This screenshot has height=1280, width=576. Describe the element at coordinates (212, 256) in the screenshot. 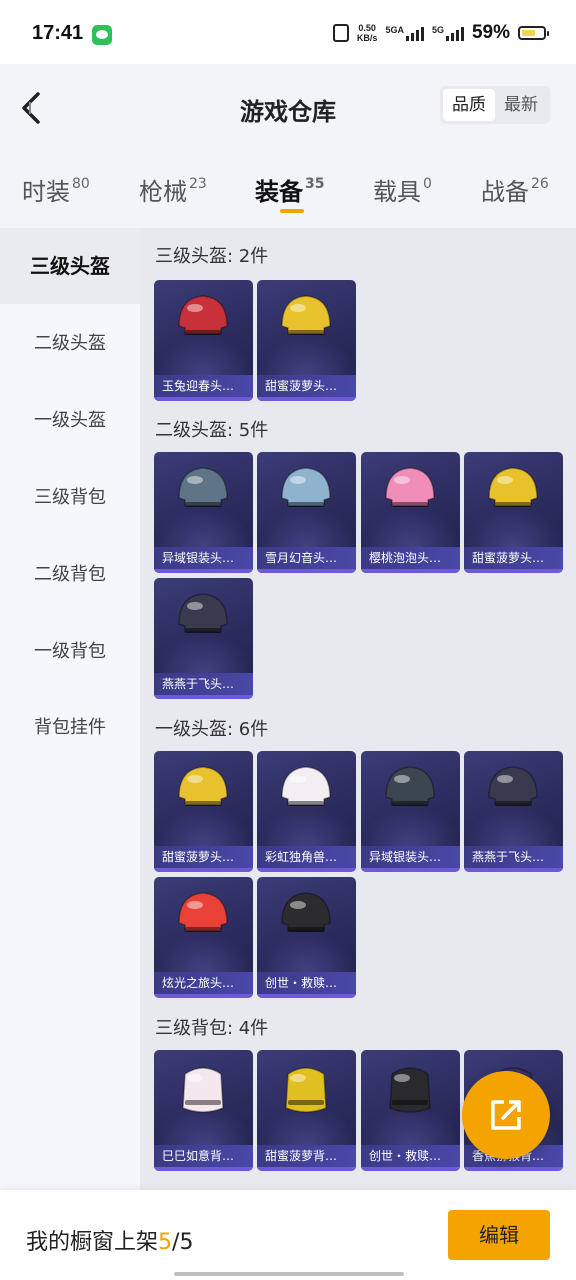

I see `section-title: 三级头盔: 2件` at that location.